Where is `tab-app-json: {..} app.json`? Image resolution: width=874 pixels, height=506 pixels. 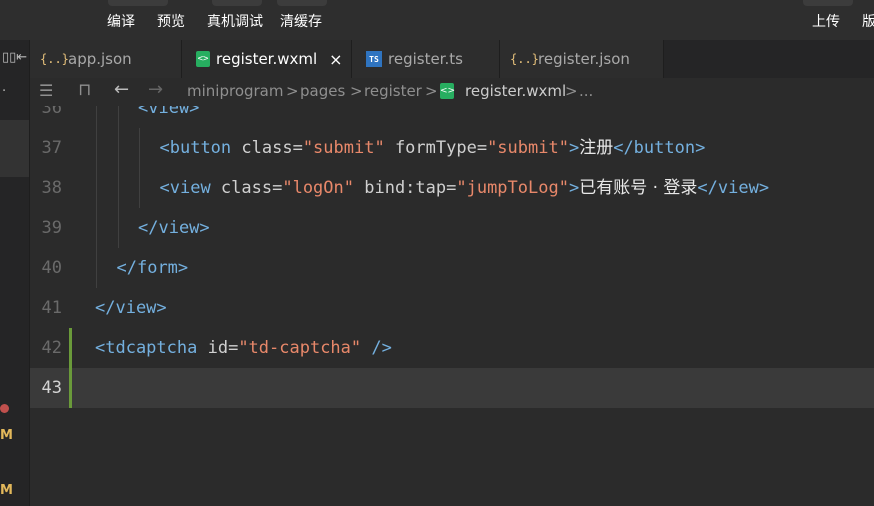
tab-app-json: {..} app.json is located at coordinates (106, 59).